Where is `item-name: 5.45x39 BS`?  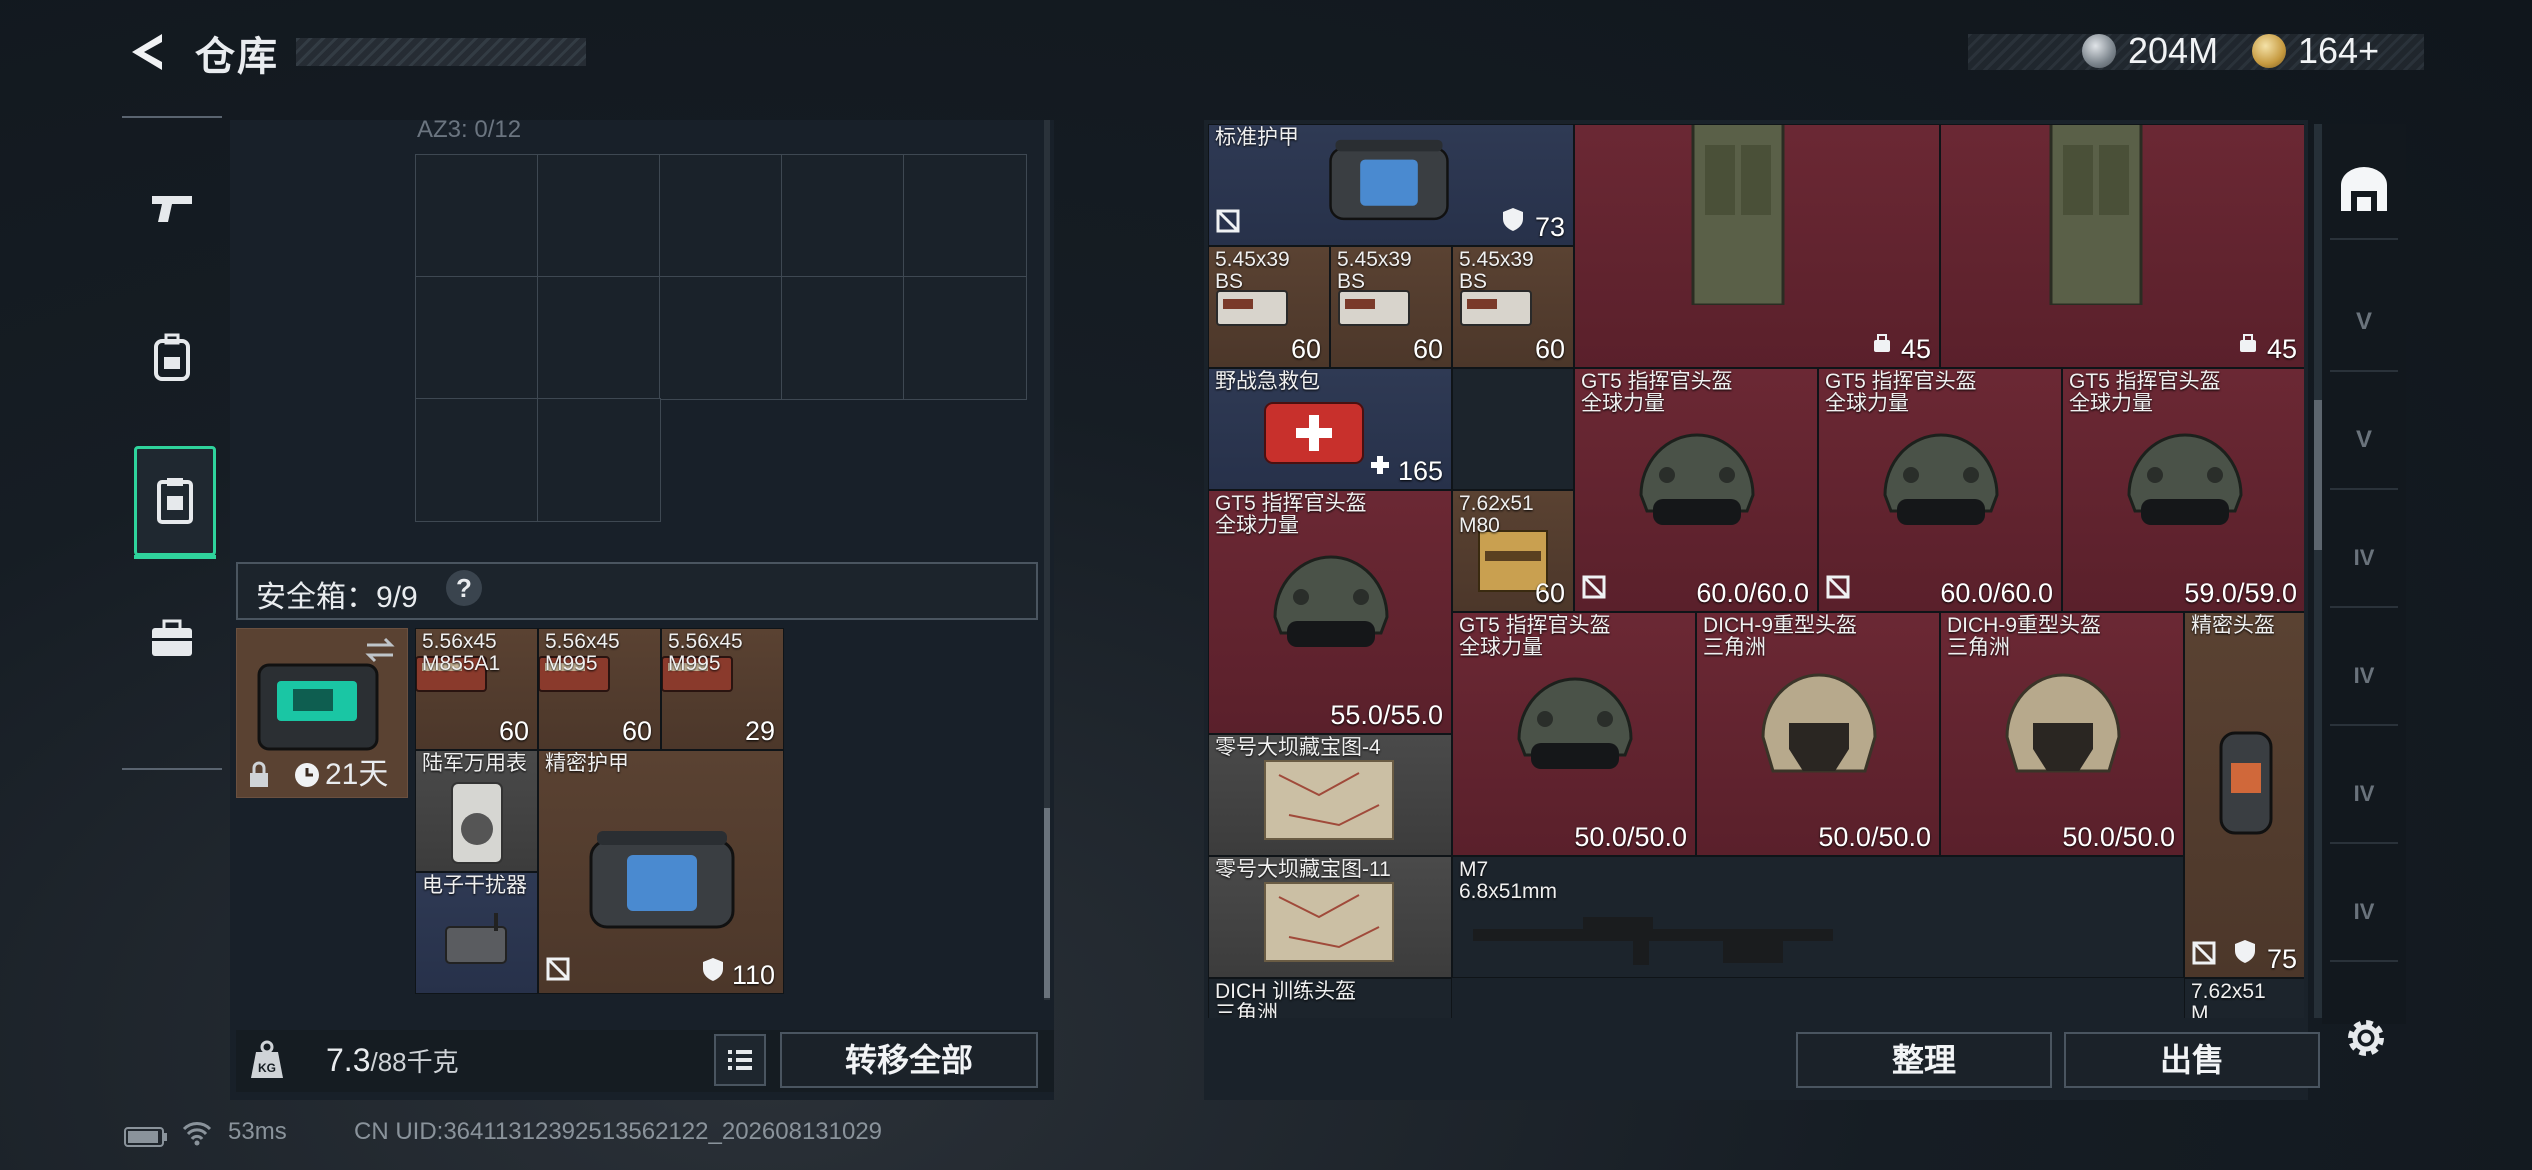
item-name: 5.45x39 BS is located at coordinates (1252, 270).